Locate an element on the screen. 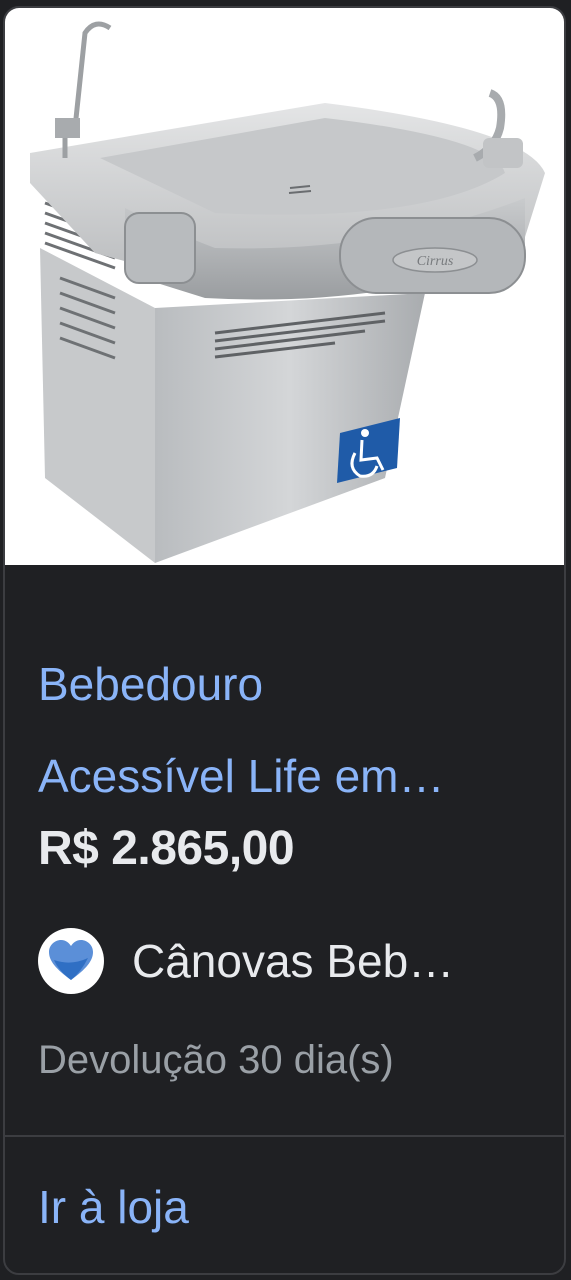  merchant-logo-icon is located at coordinates (71, 961).